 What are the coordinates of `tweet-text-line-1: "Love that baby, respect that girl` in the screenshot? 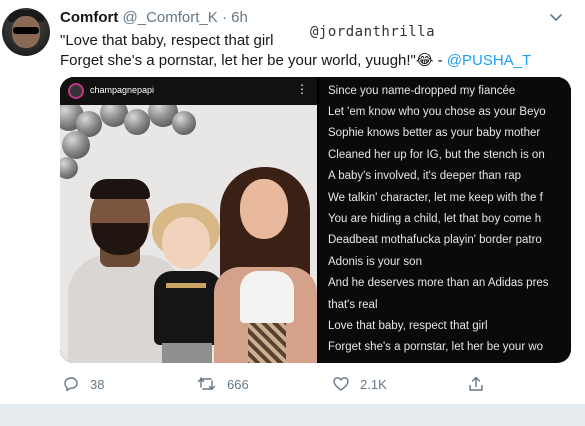 It's located at (167, 40).